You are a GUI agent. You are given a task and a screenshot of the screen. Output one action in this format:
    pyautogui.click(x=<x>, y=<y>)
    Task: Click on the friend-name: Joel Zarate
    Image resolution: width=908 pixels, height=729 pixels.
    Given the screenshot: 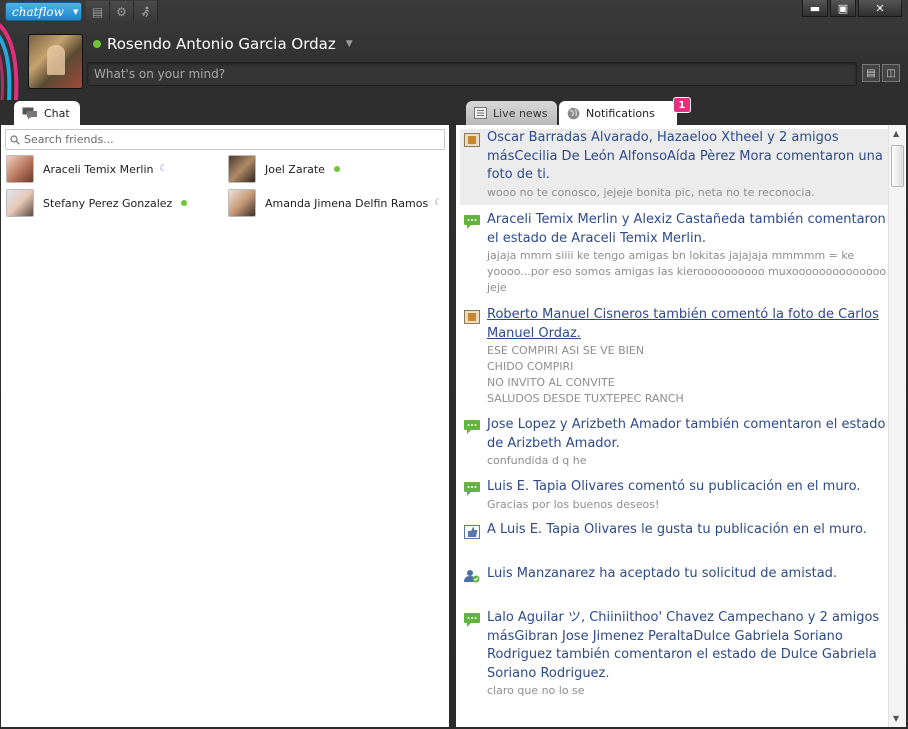 What is the action you would take?
    pyautogui.click(x=295, y=169)
    